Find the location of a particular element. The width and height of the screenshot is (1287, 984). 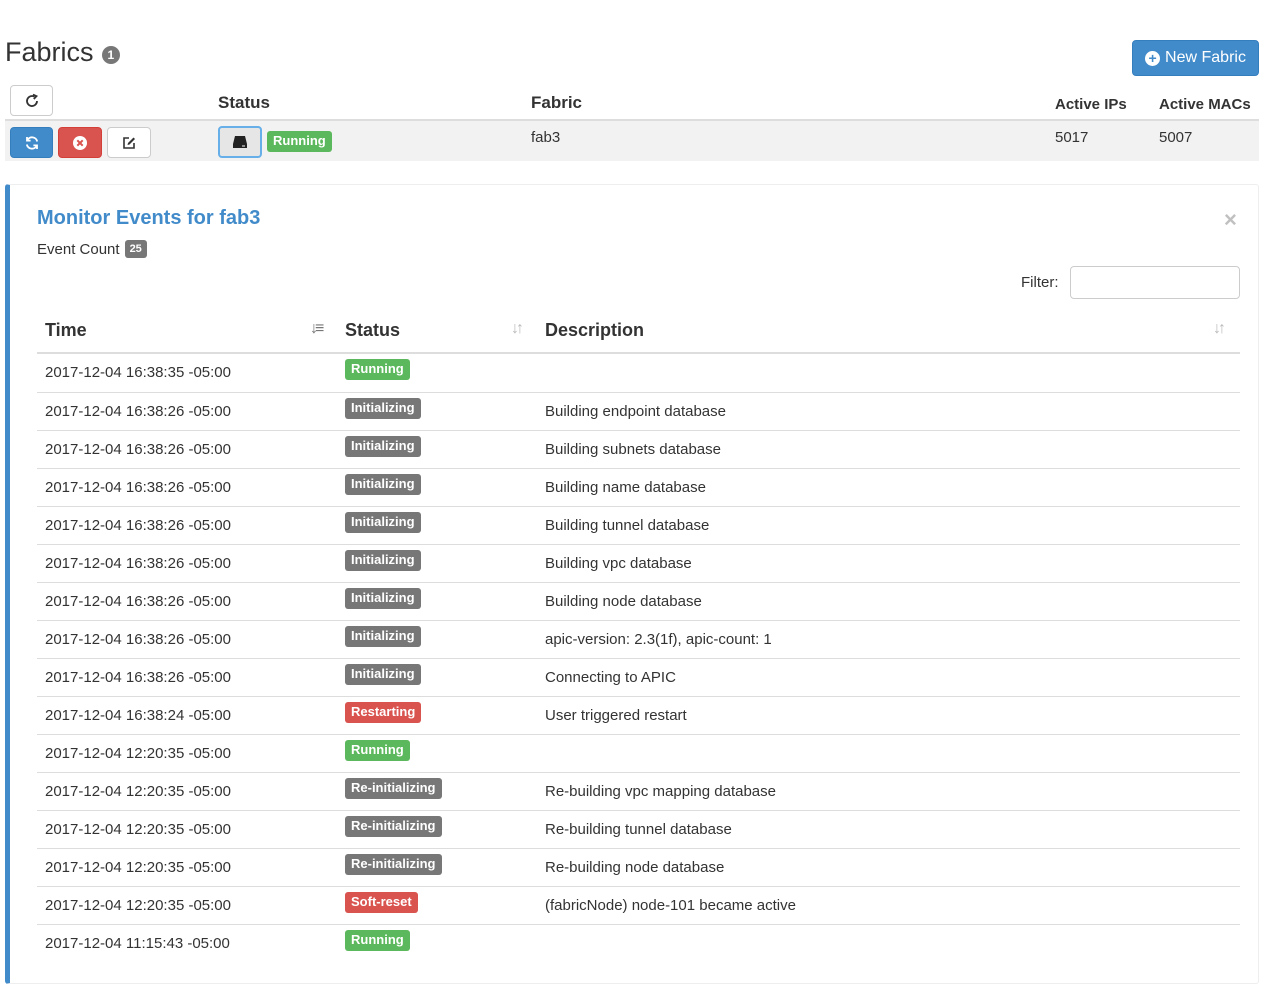

event-description: Re-building node database is located at coordinates (635, 867).